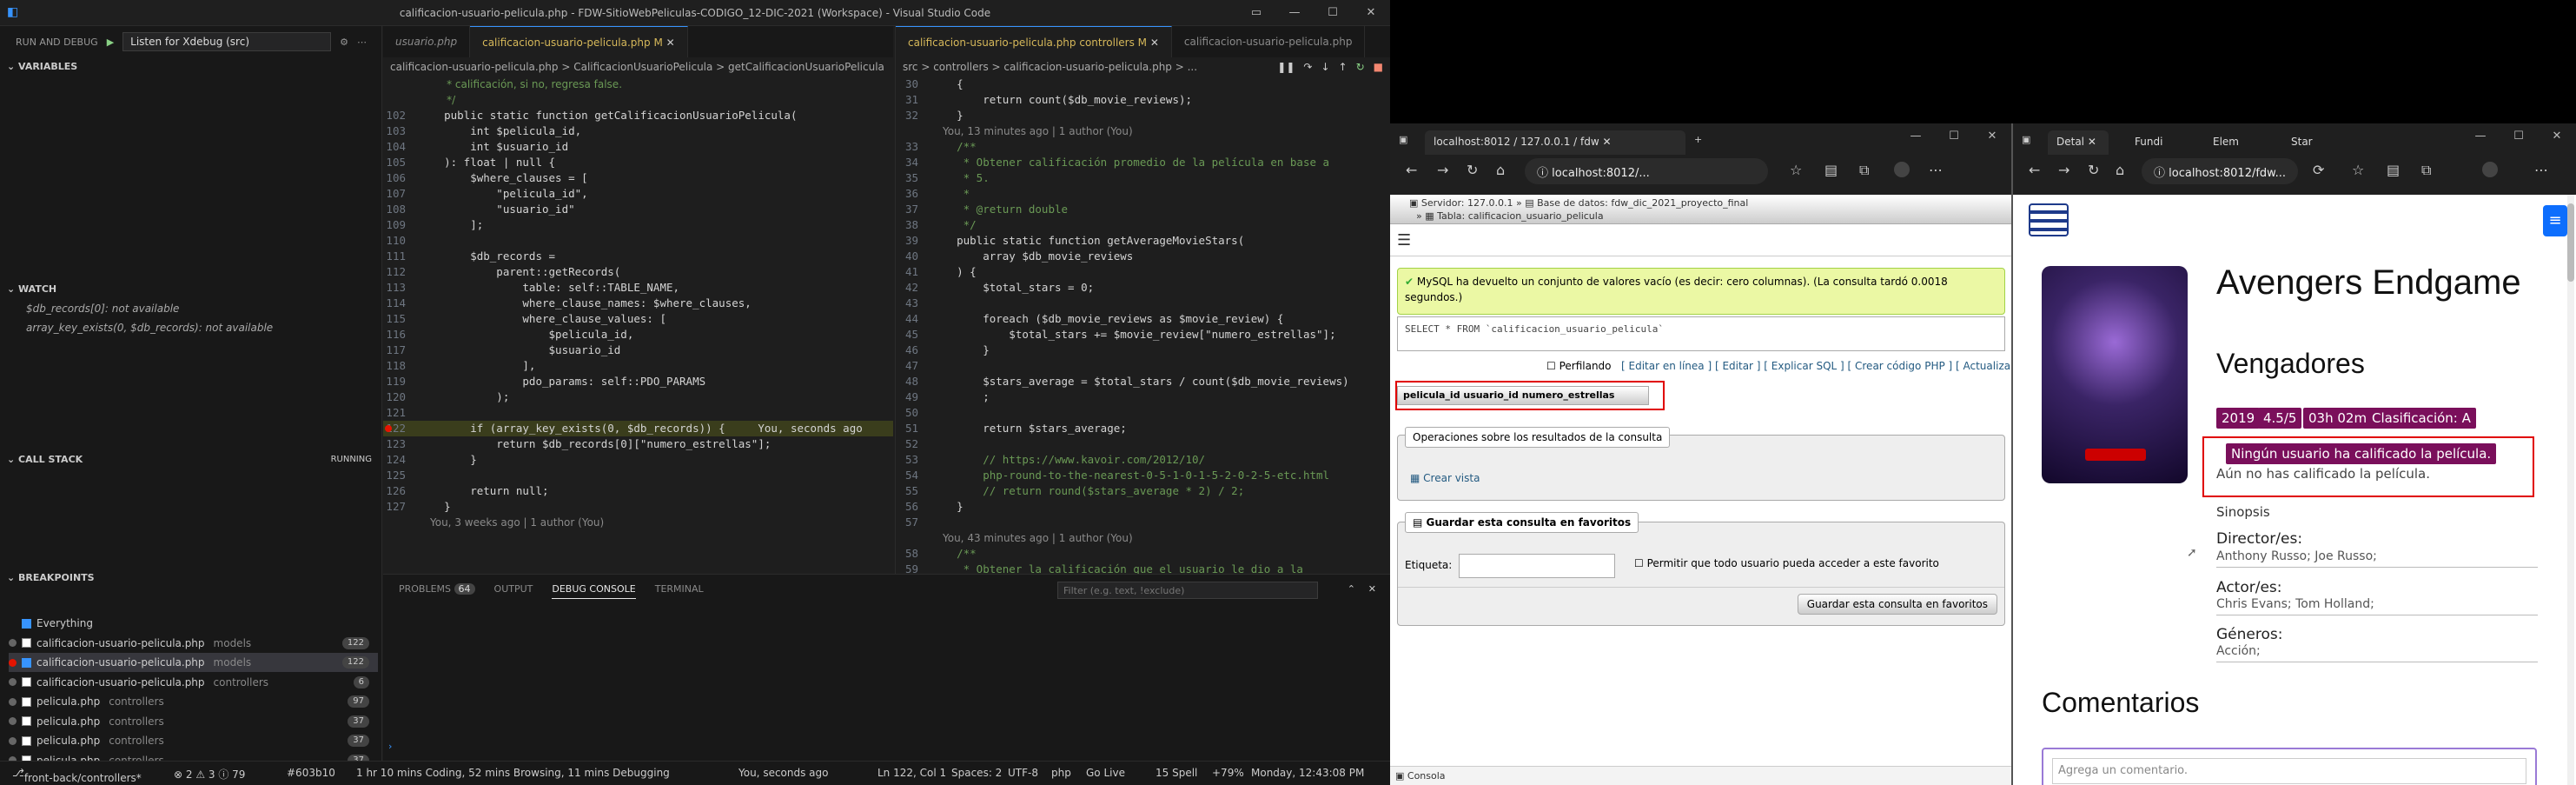 The height and width of the screenshot is (785, 2576). Describe the element at coordinates (1143, 444) in the screenshot. I see `code-line: 52` at that location.